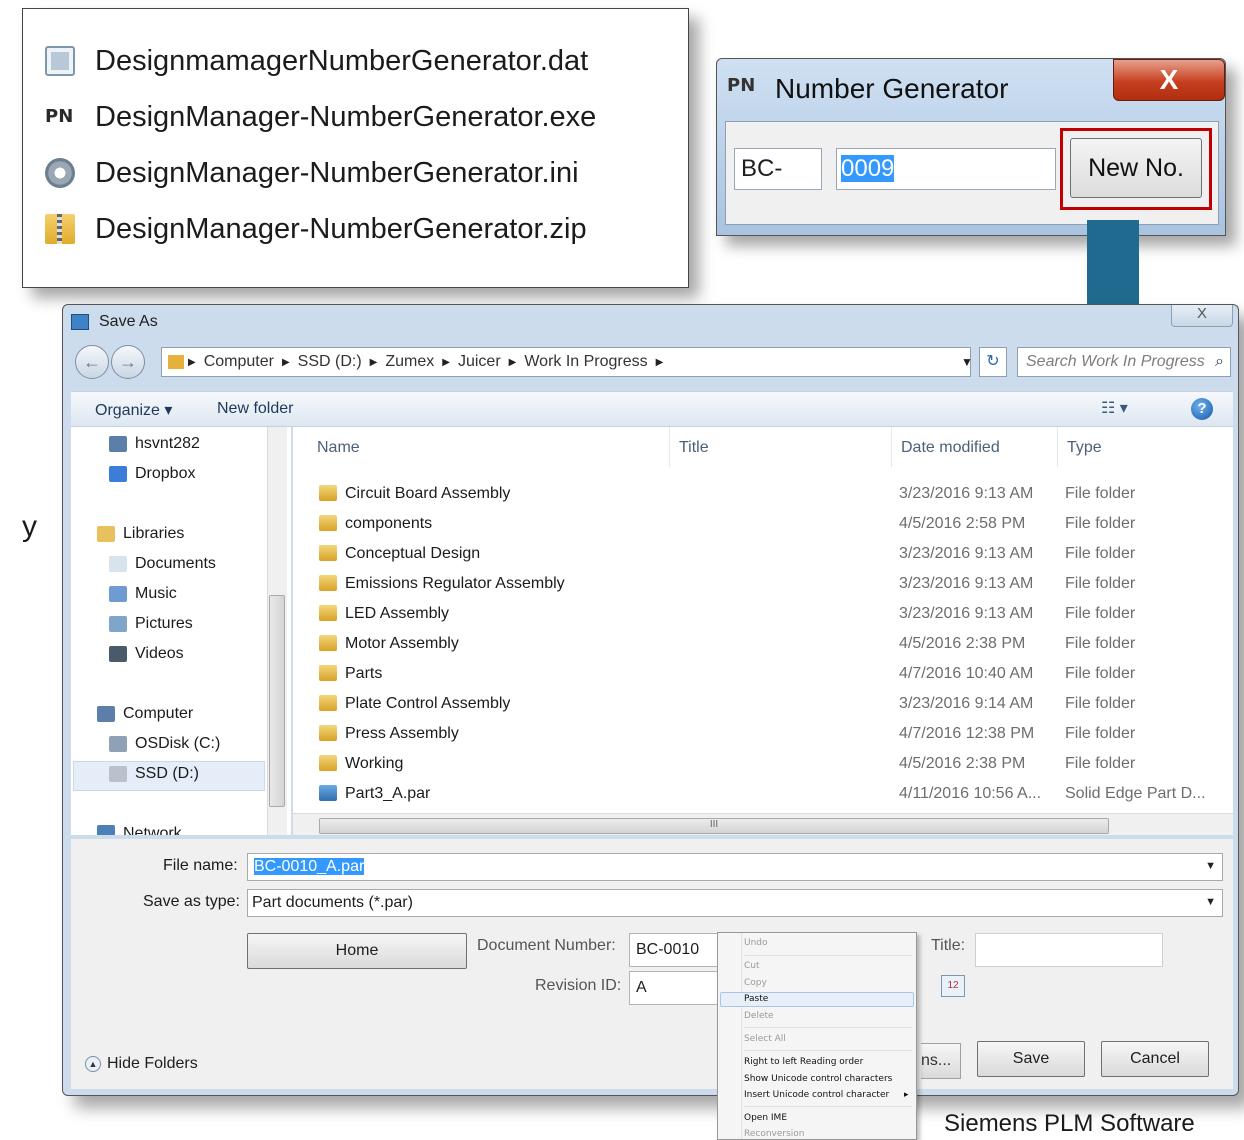  What do you see at coordinates (774, 1134) in the screenshot?
I see `menu-item-reconversion: Reconversion` at bounding box center [774, 1134].